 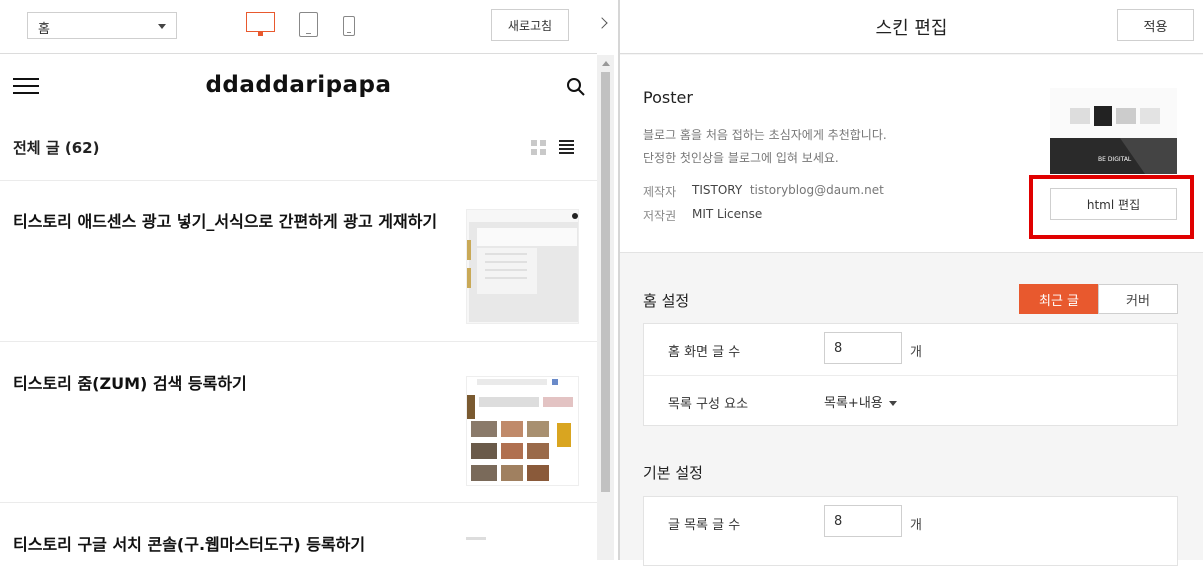 What do you see at coordinates (853, 403) in the screenshot?
I see `list-element-value: 목록+내용` at bounding box center [853, 403].